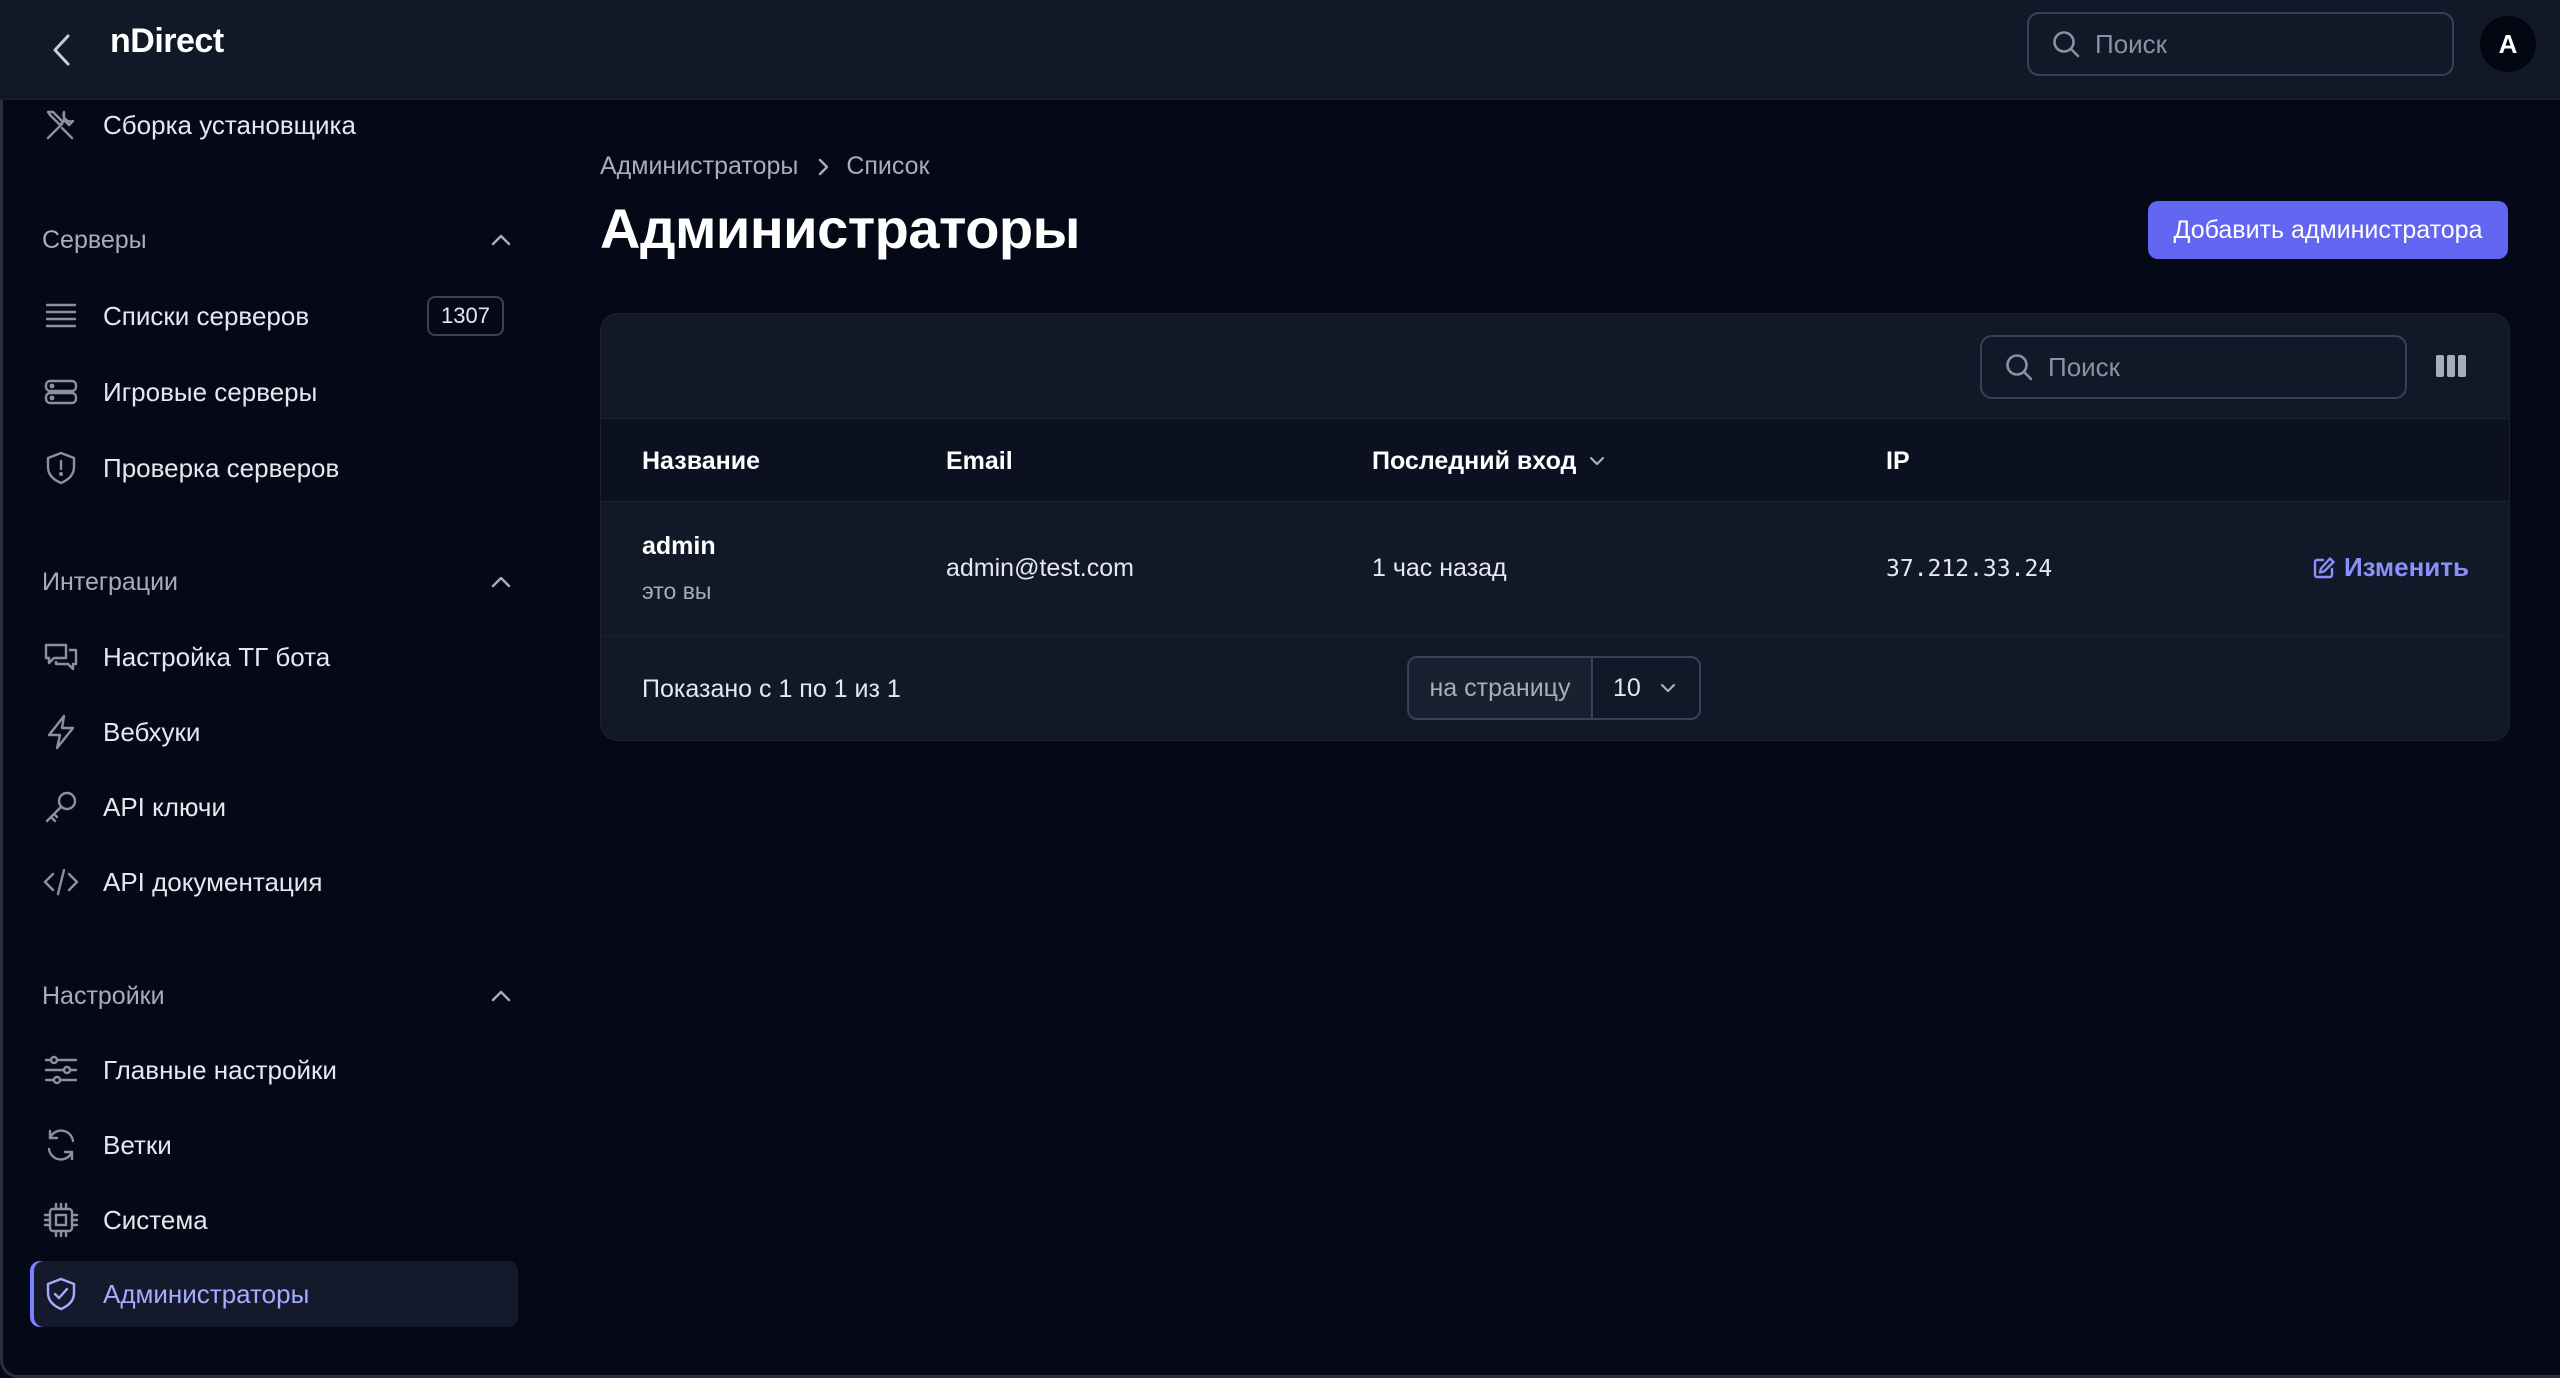 Image resolution: width=2560 pixels, height=1378 pixels. I want to click on sidebar-item-game-servers: Игровые серверы, so click(274, 392).